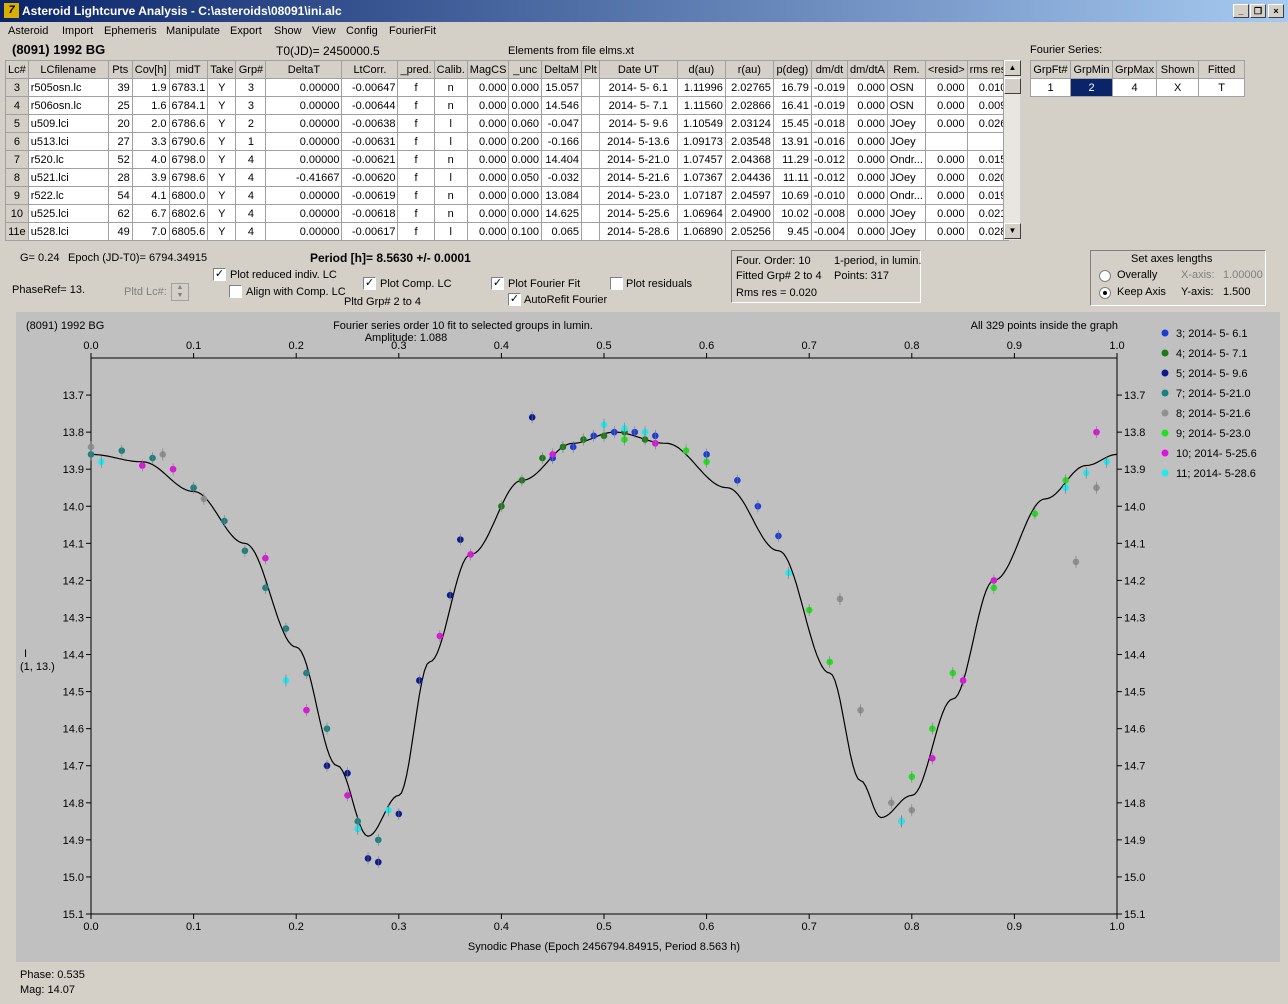 Image resolution: width=1288 pixels, height=1004 pixels. What do you see at coordinates (488, 69) in the screenshot?
I see `column-header: MagCS` at bounding box center [488, 69].